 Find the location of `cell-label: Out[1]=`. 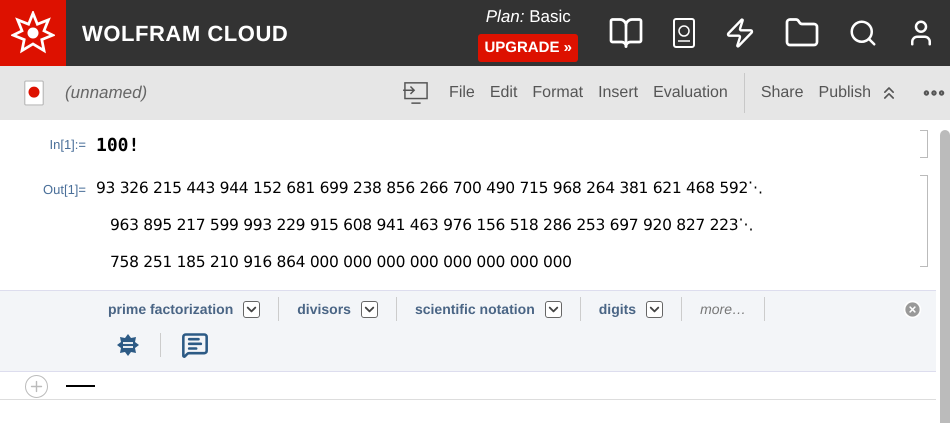

cell-label: Out[1]= is located at coordinates (64, 190).